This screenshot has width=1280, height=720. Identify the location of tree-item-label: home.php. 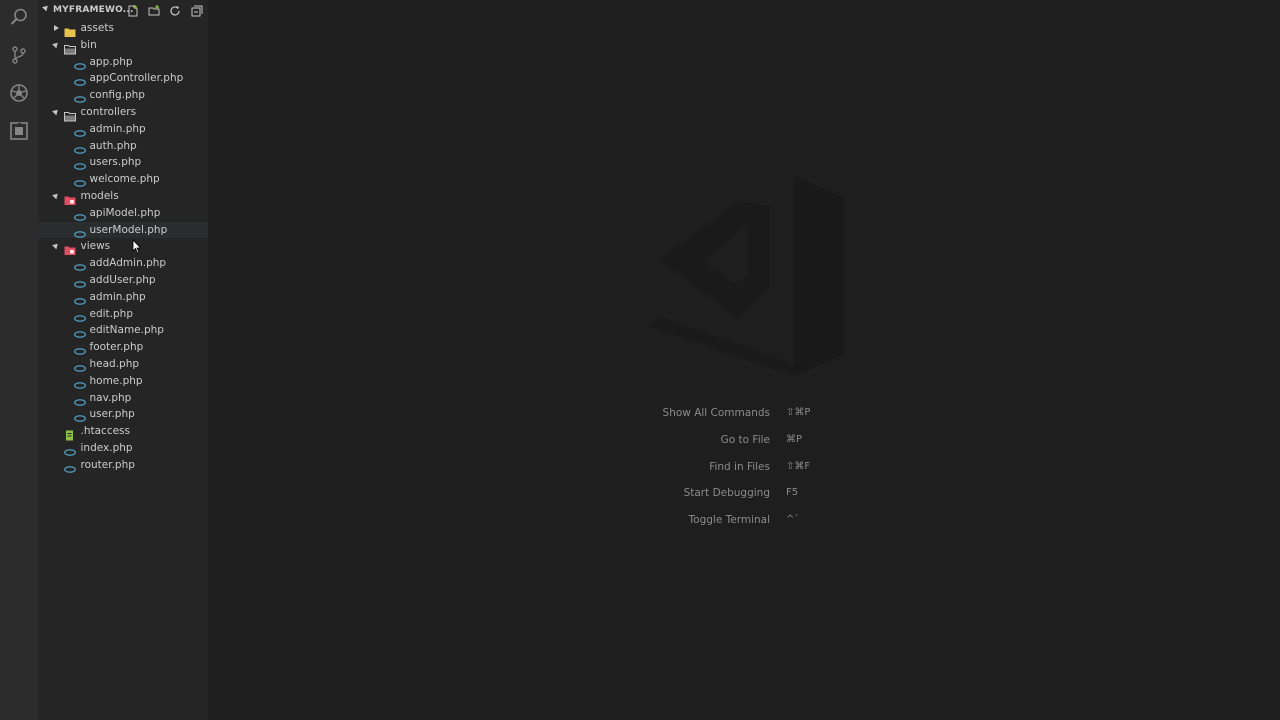
(116, 380).